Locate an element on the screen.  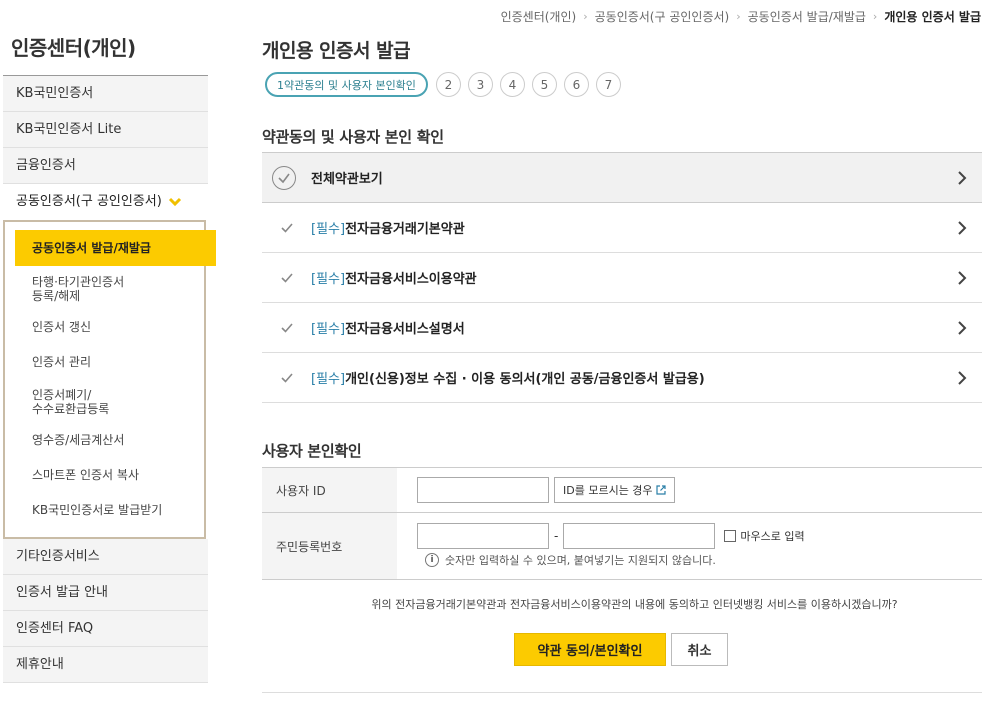
step-item: 4 is located at coordinates (512, 84).